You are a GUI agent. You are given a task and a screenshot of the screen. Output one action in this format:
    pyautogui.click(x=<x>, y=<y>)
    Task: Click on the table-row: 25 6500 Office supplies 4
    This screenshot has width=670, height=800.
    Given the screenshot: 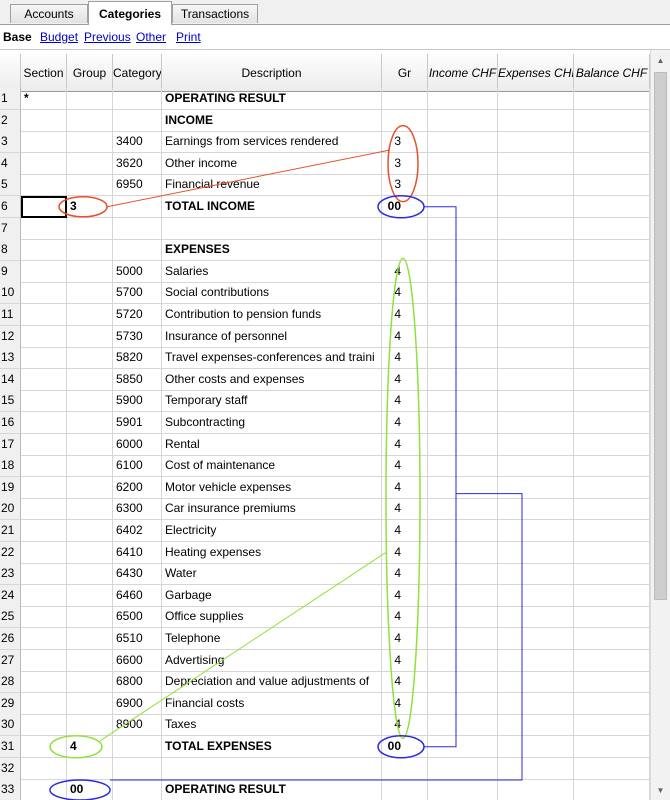 What is the action you would take?
    pyautogui.click(x=325, y=617)
    